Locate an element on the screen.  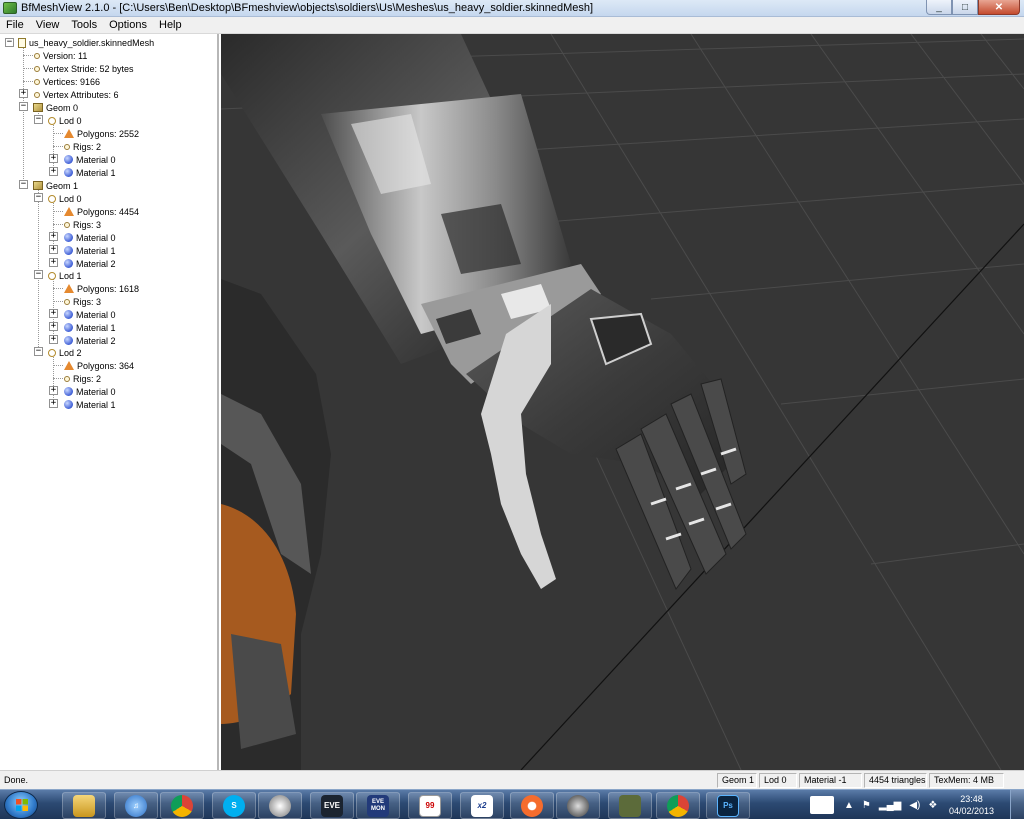
status-material: Material -1 is located at coordinates (830, 780).